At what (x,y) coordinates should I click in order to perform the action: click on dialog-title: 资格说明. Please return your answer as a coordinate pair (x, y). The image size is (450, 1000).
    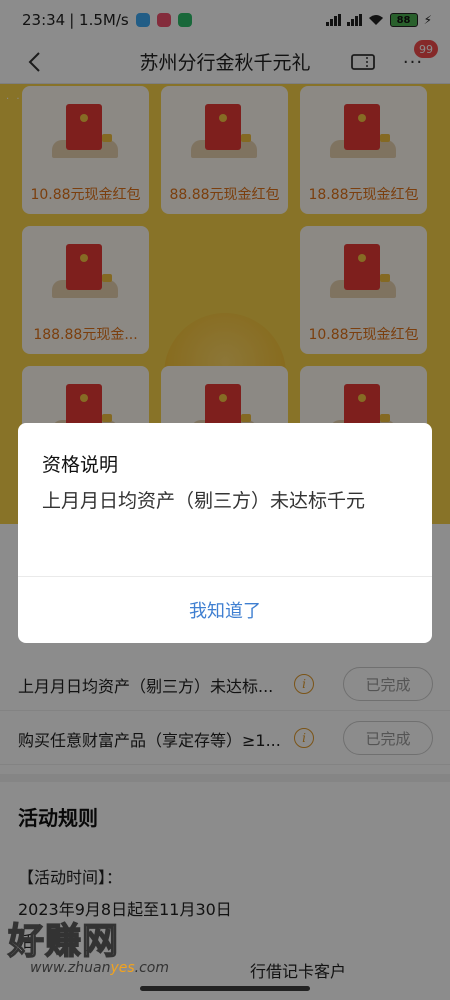
    Looking at the image, I should click on (80, 465).